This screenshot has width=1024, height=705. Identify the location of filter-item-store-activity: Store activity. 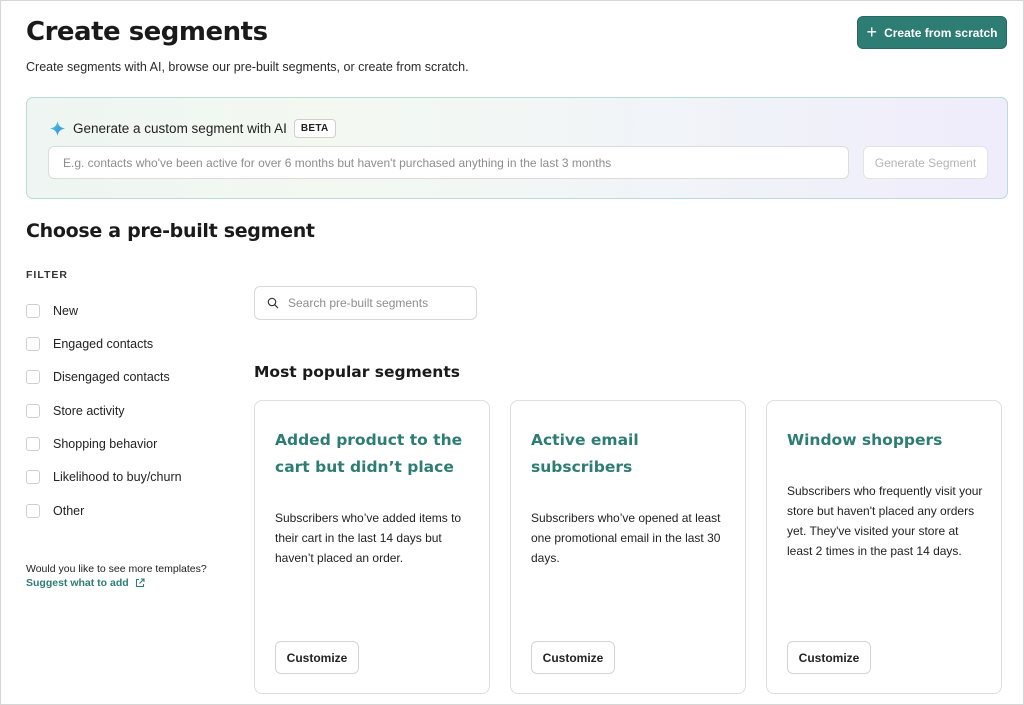
(104, 411).